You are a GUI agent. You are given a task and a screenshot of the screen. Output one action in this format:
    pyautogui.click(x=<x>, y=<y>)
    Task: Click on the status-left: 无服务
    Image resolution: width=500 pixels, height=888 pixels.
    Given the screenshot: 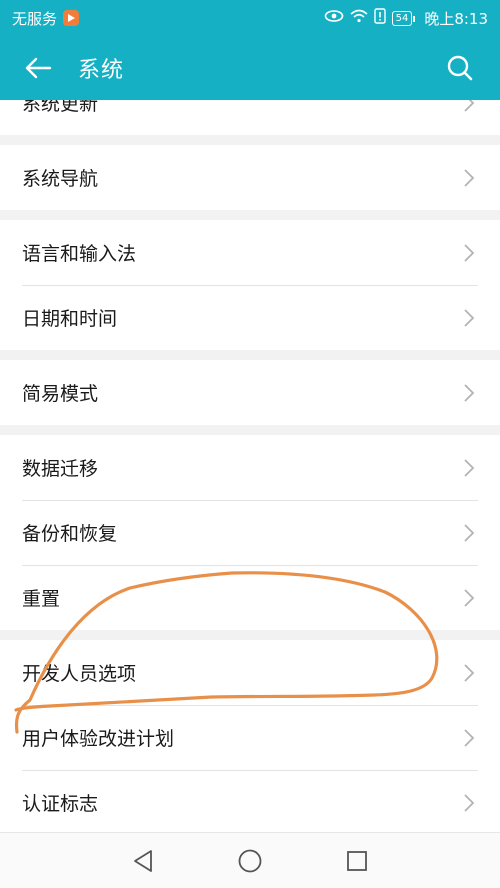 What is the action you would take?
    pyautogui.click(x=46, y=18)
    